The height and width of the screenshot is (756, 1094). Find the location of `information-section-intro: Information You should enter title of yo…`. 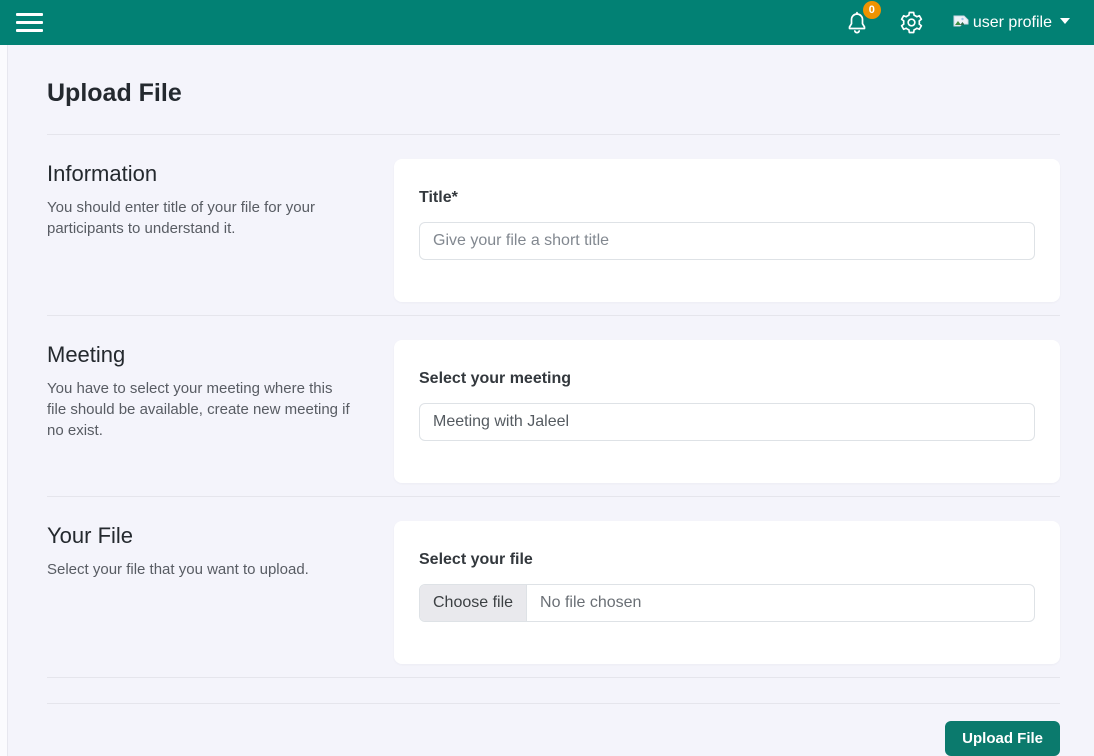

information-section-intro: Information You should enter title of yo… is located at coordinates (220, 230).